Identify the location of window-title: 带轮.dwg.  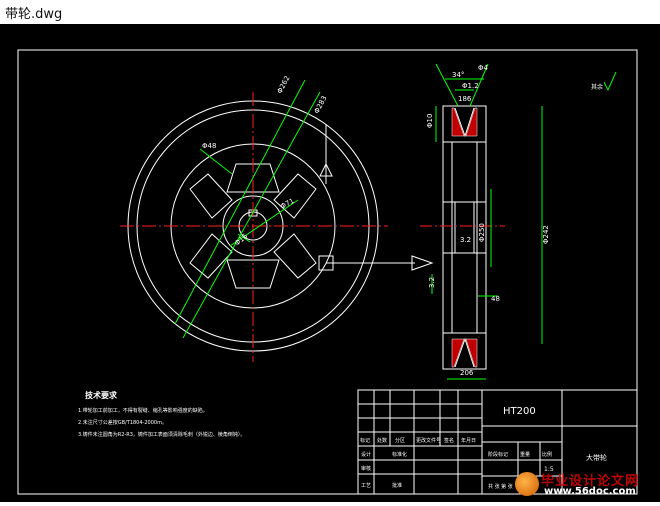
(34, 14).